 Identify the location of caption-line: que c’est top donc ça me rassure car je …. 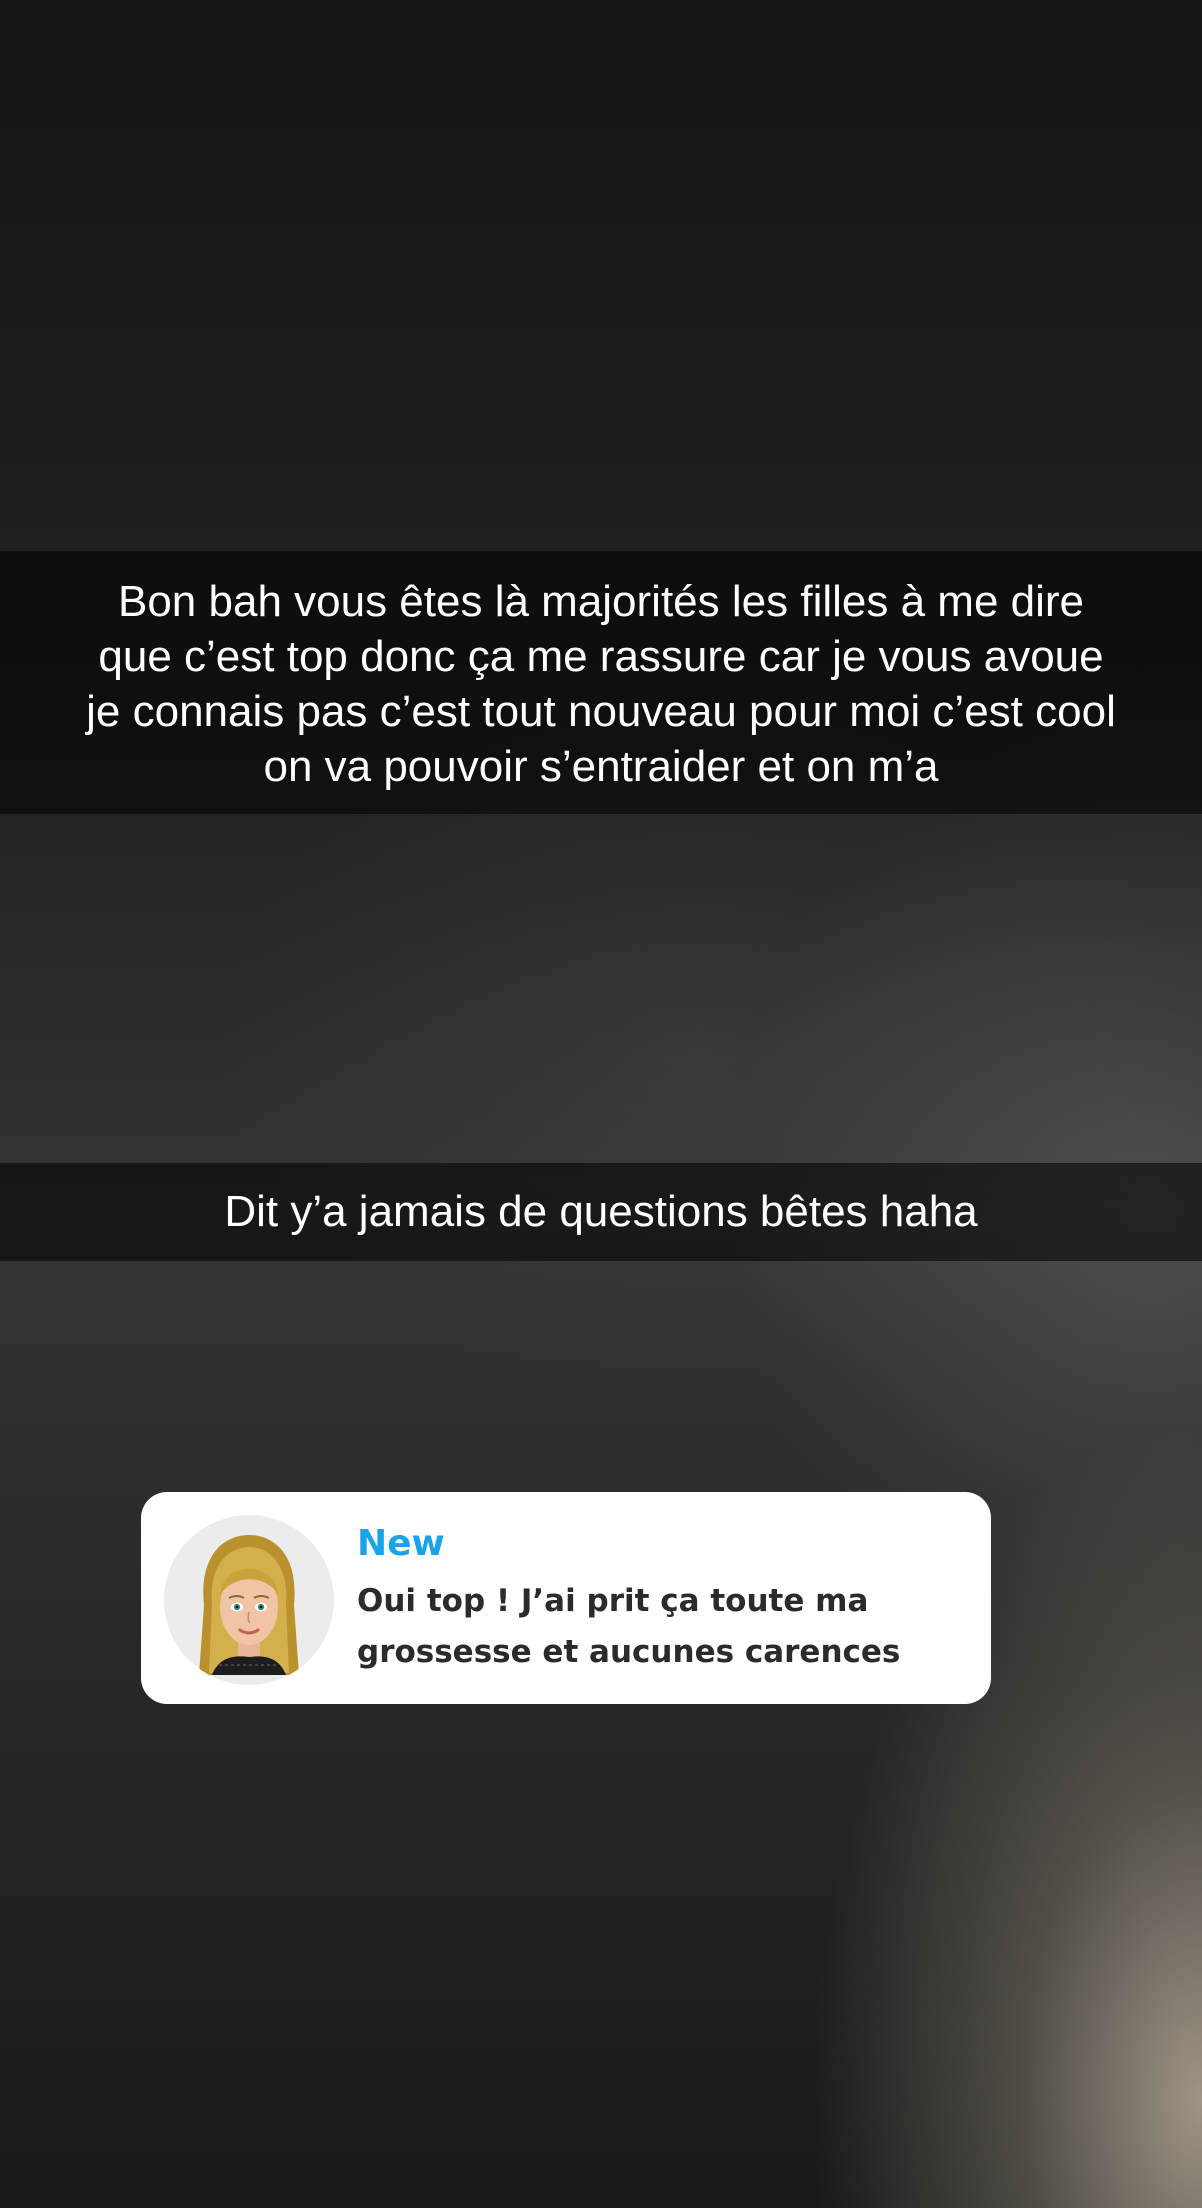
(601, 656).